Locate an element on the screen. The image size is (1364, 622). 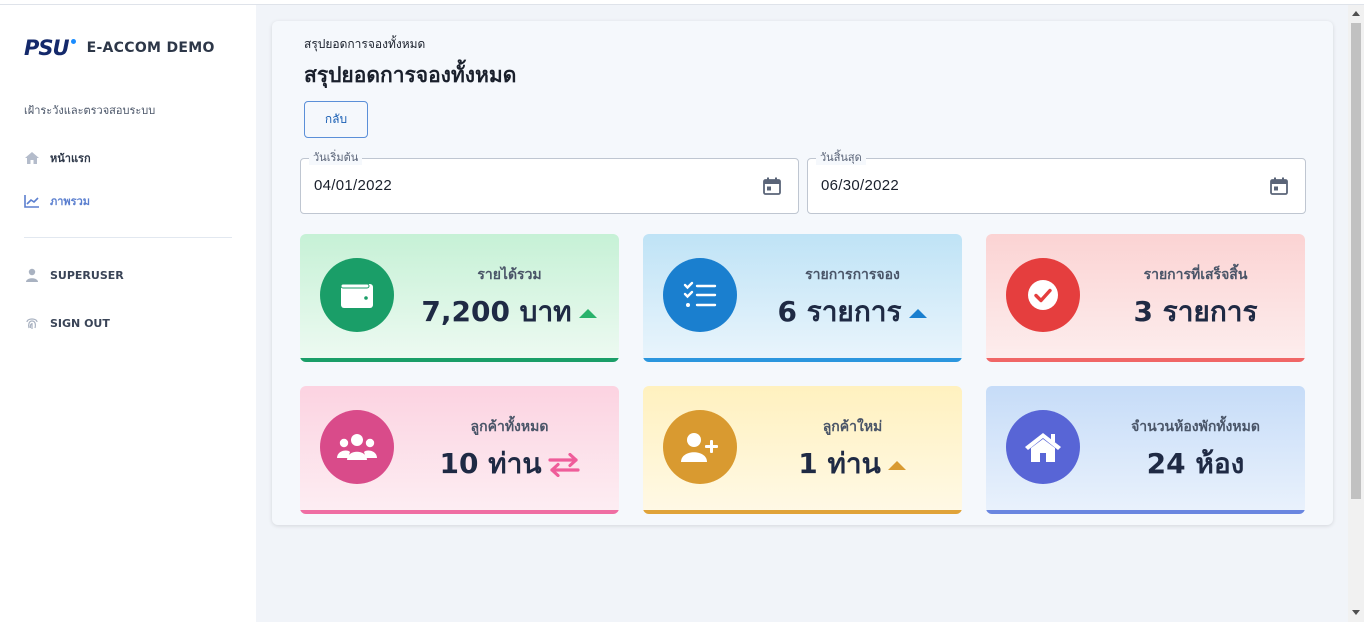
vertical-scrollbar is located at coordinates (1356, 313).